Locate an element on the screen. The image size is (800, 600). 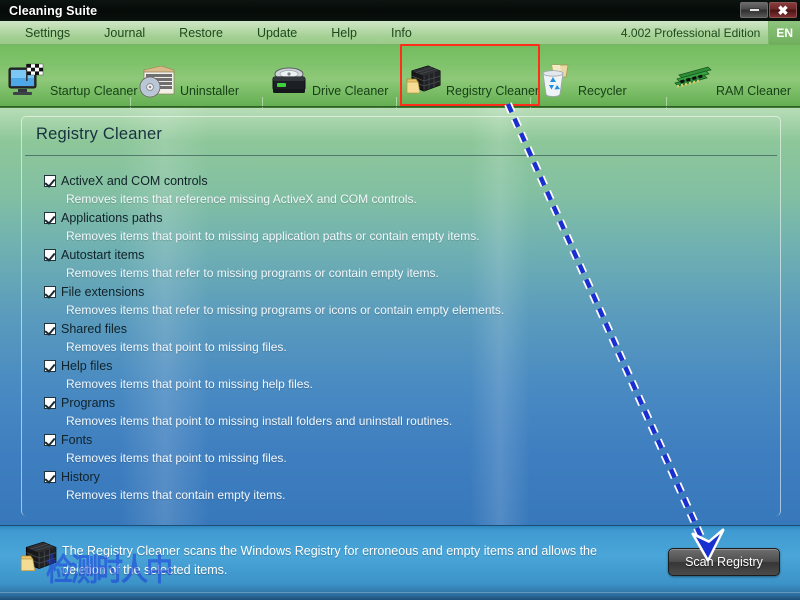
toolbar-label-registry-cleaner: Registry Cleaner is located at coordinates (493, 91).